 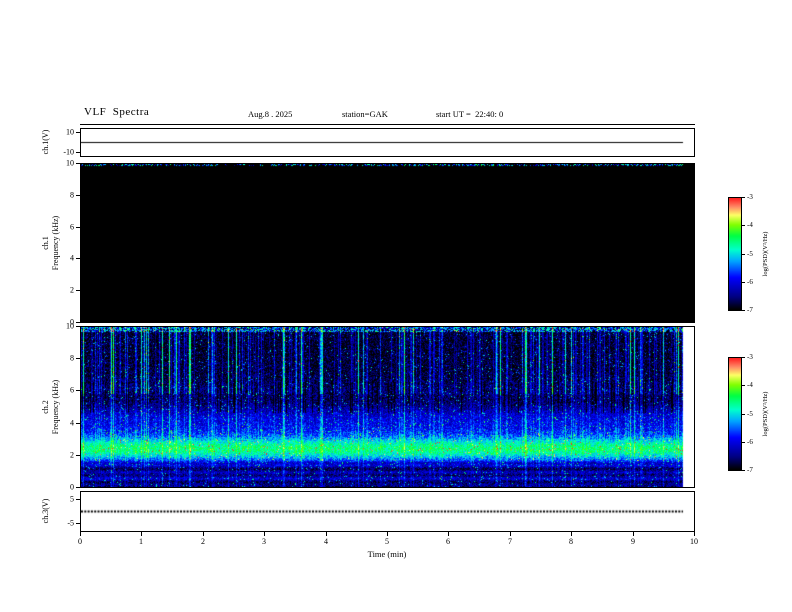 What do you see at coordinates (264, 541) in the screenshot?
I see `time-tick-label: 3` at bounding box center [264, 541].